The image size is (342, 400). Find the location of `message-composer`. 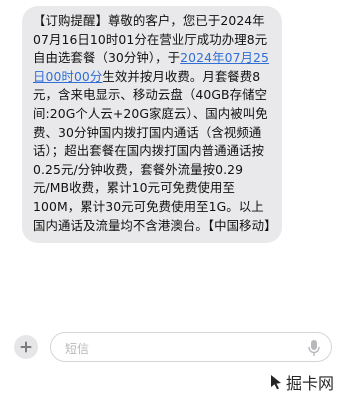

message-composer is located at coordinates (171, 347).